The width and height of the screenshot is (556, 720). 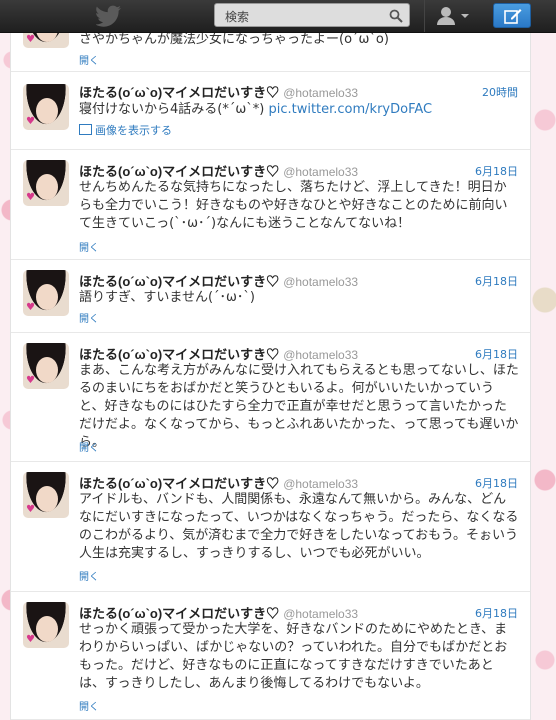 I want to click on topbar-divider, so click(x=424, y=16).